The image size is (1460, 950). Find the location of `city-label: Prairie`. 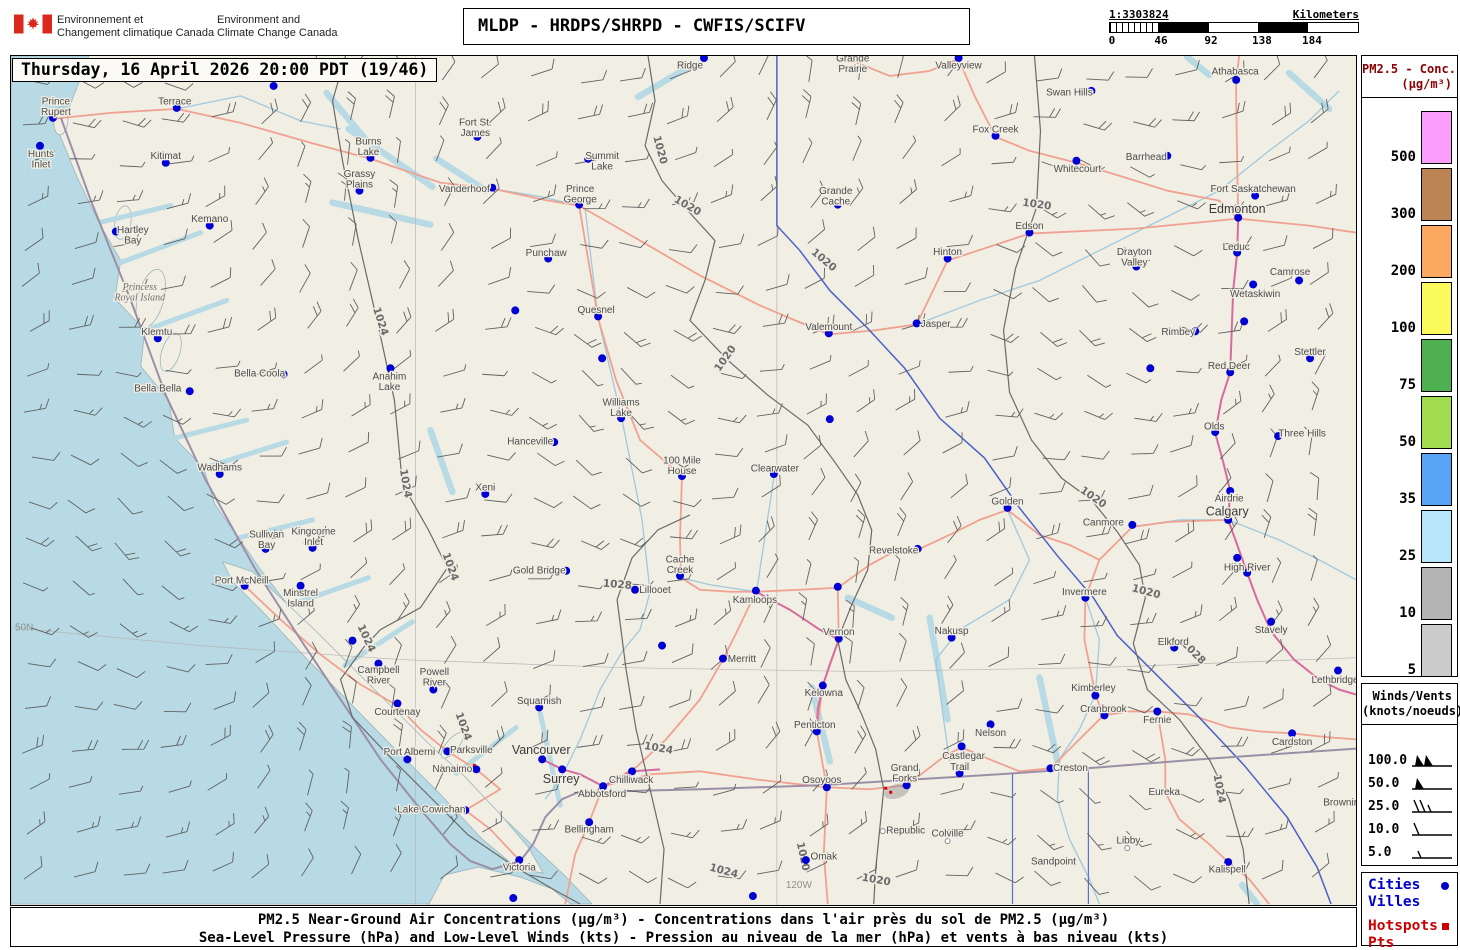

city-label: Prairie is located at coordinates (852, 69).